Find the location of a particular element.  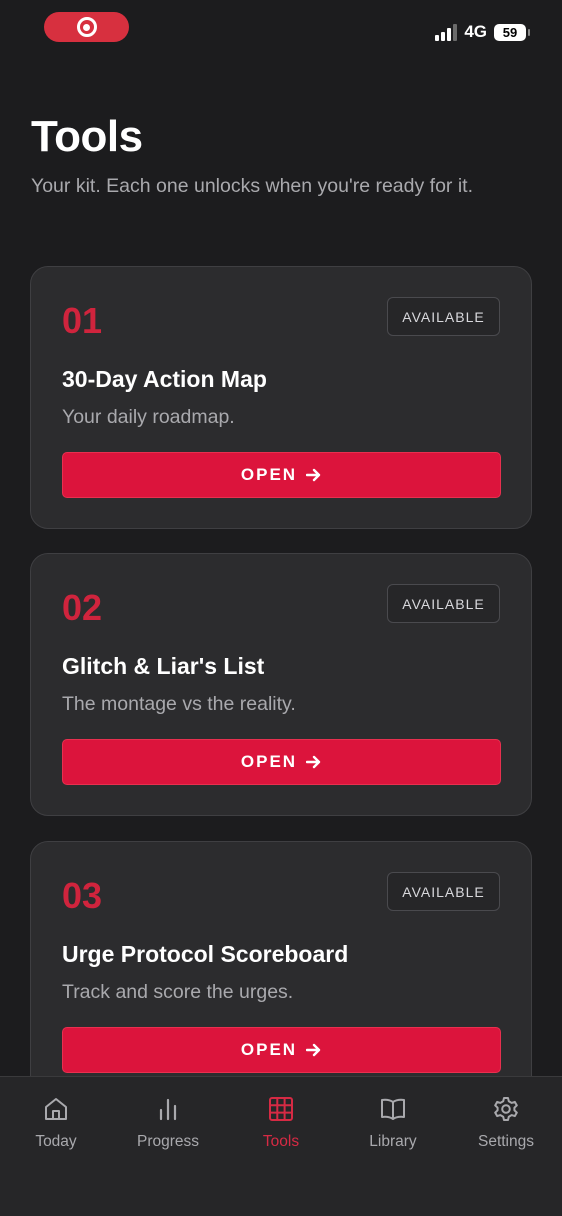

record-icon is located at coordinates (86, 27).